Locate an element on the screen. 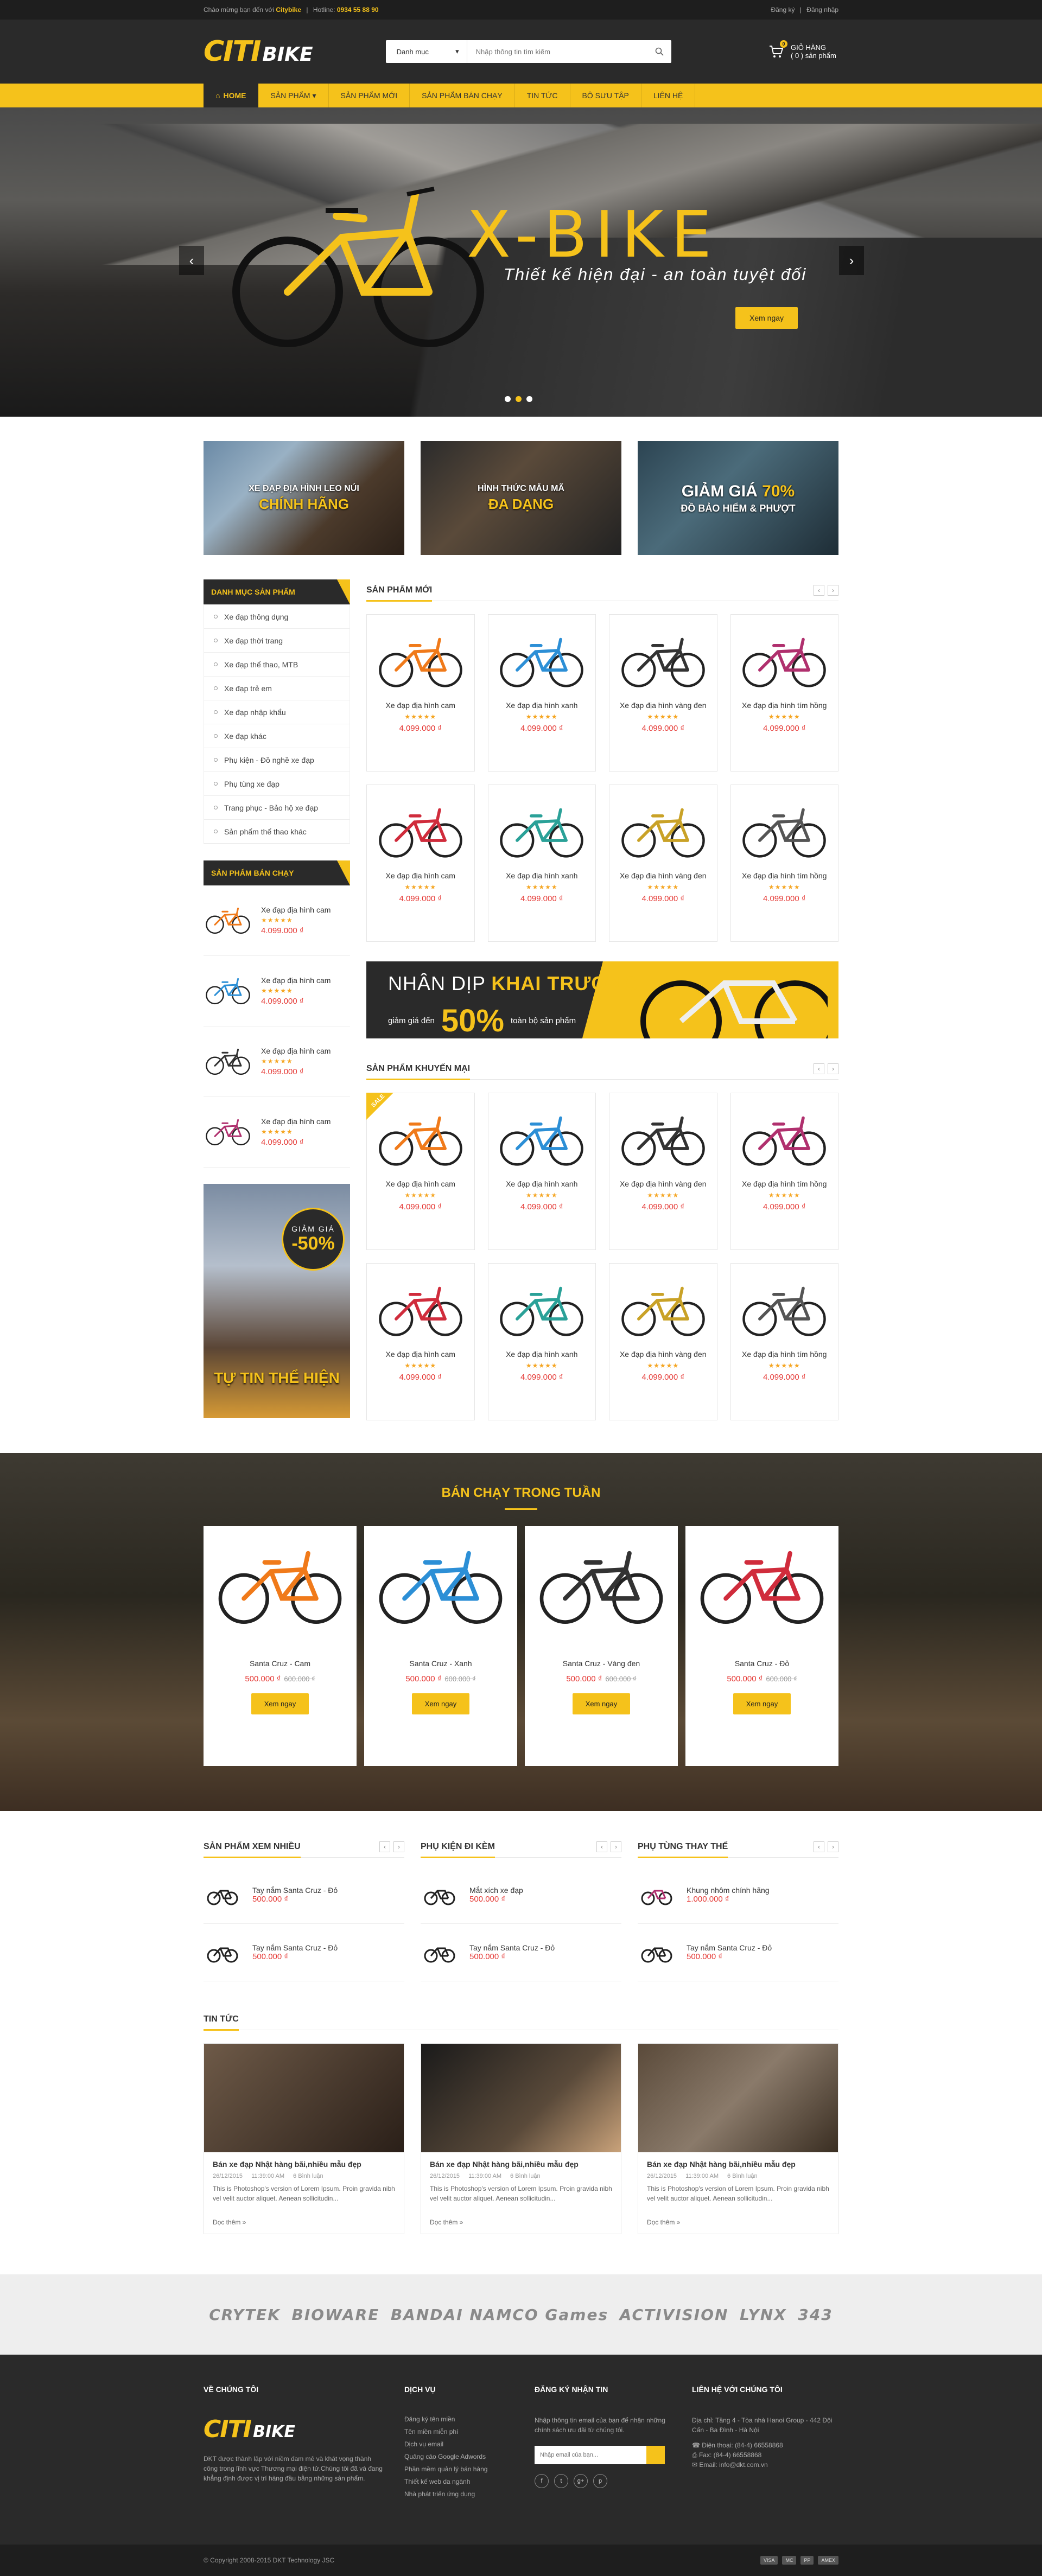 The width and height of the screenshot is (1042, 2576). partner-logo: 343 is located at coordinates (815, 2315).